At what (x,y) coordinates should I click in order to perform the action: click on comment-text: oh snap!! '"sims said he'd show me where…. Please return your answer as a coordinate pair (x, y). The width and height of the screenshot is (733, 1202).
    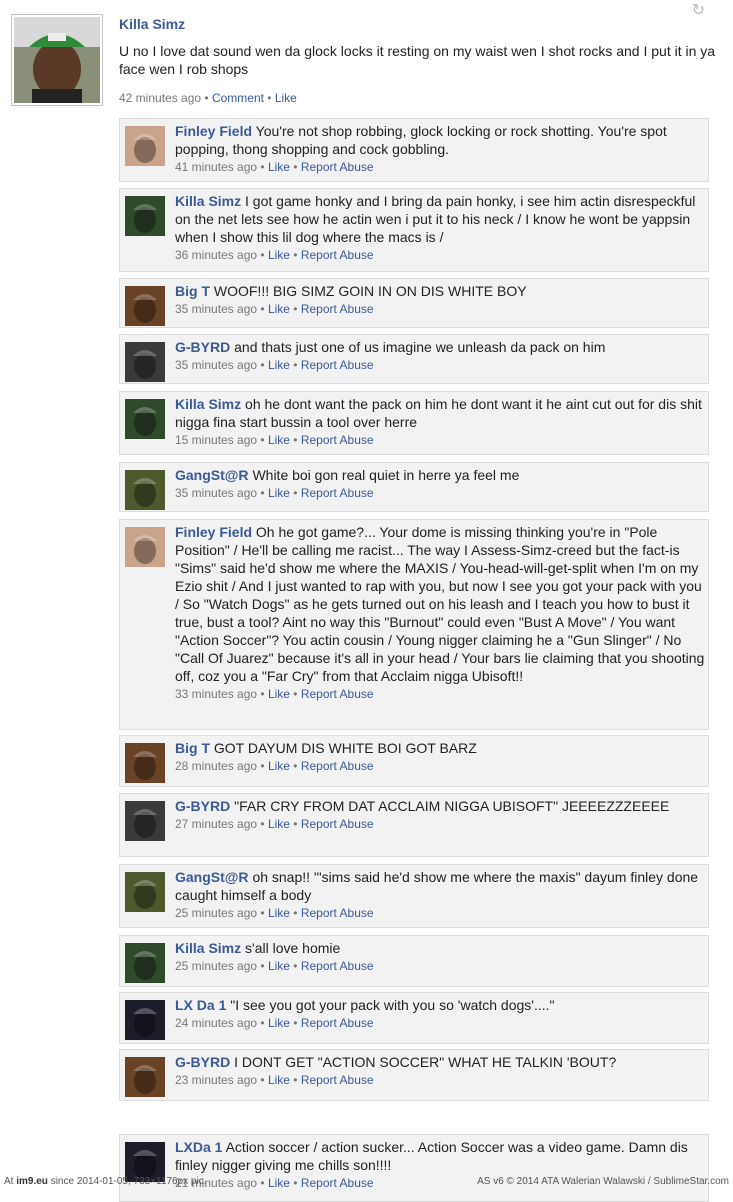
    Looking at the image, I should click on (437, 886).